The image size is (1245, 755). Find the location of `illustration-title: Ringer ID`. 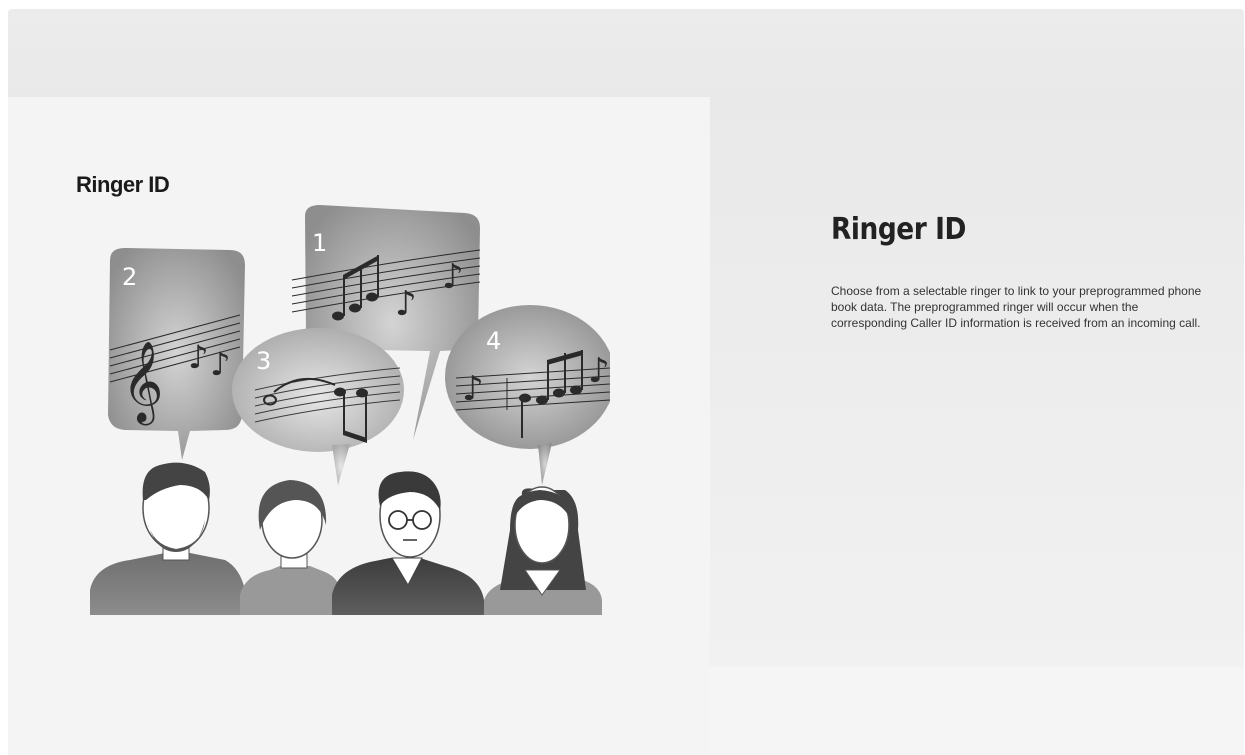

illustration-title: Ringer ID is located at coordinates (123, 184).